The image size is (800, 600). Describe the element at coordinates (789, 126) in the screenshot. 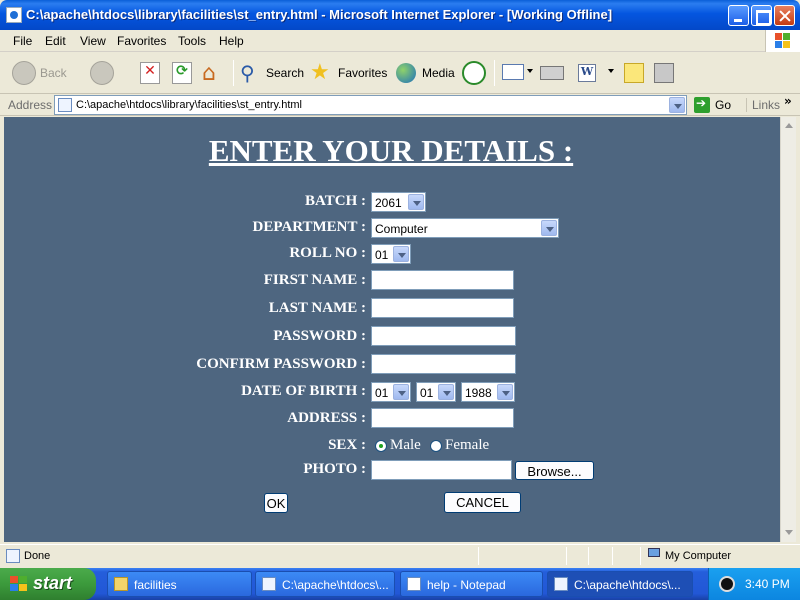

I see `scroll-up-icon` at that location.